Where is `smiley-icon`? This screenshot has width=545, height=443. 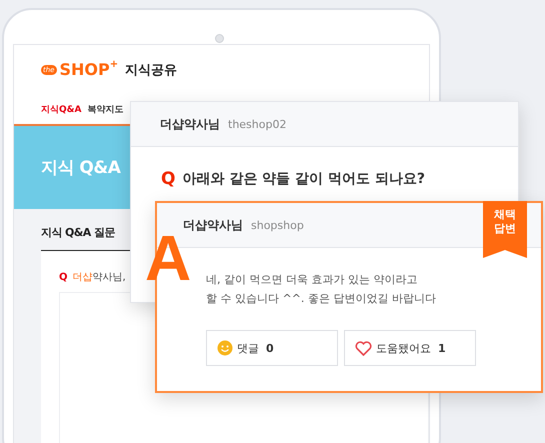
smiley-icon is located at coordinates (225, 348).